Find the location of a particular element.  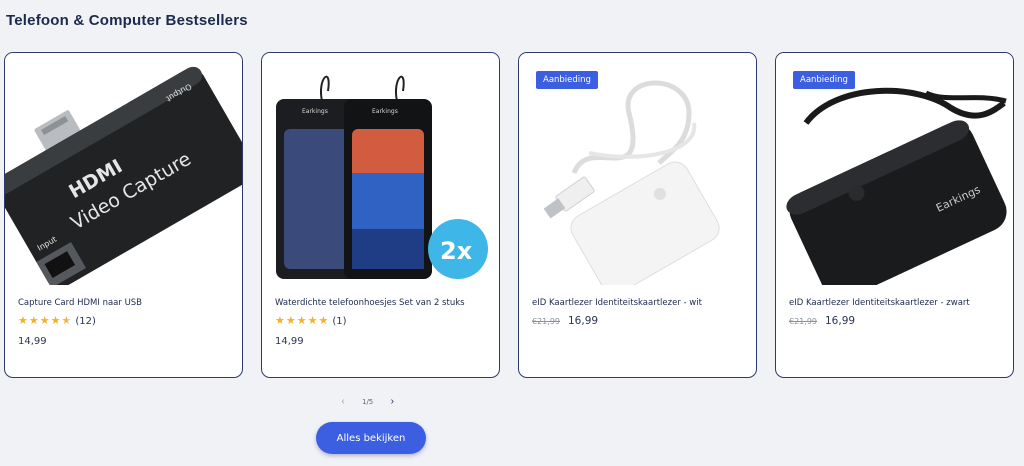

product-rating: ★ ★ ★ ★ ★ (12) is located at coordinates (57, 322).